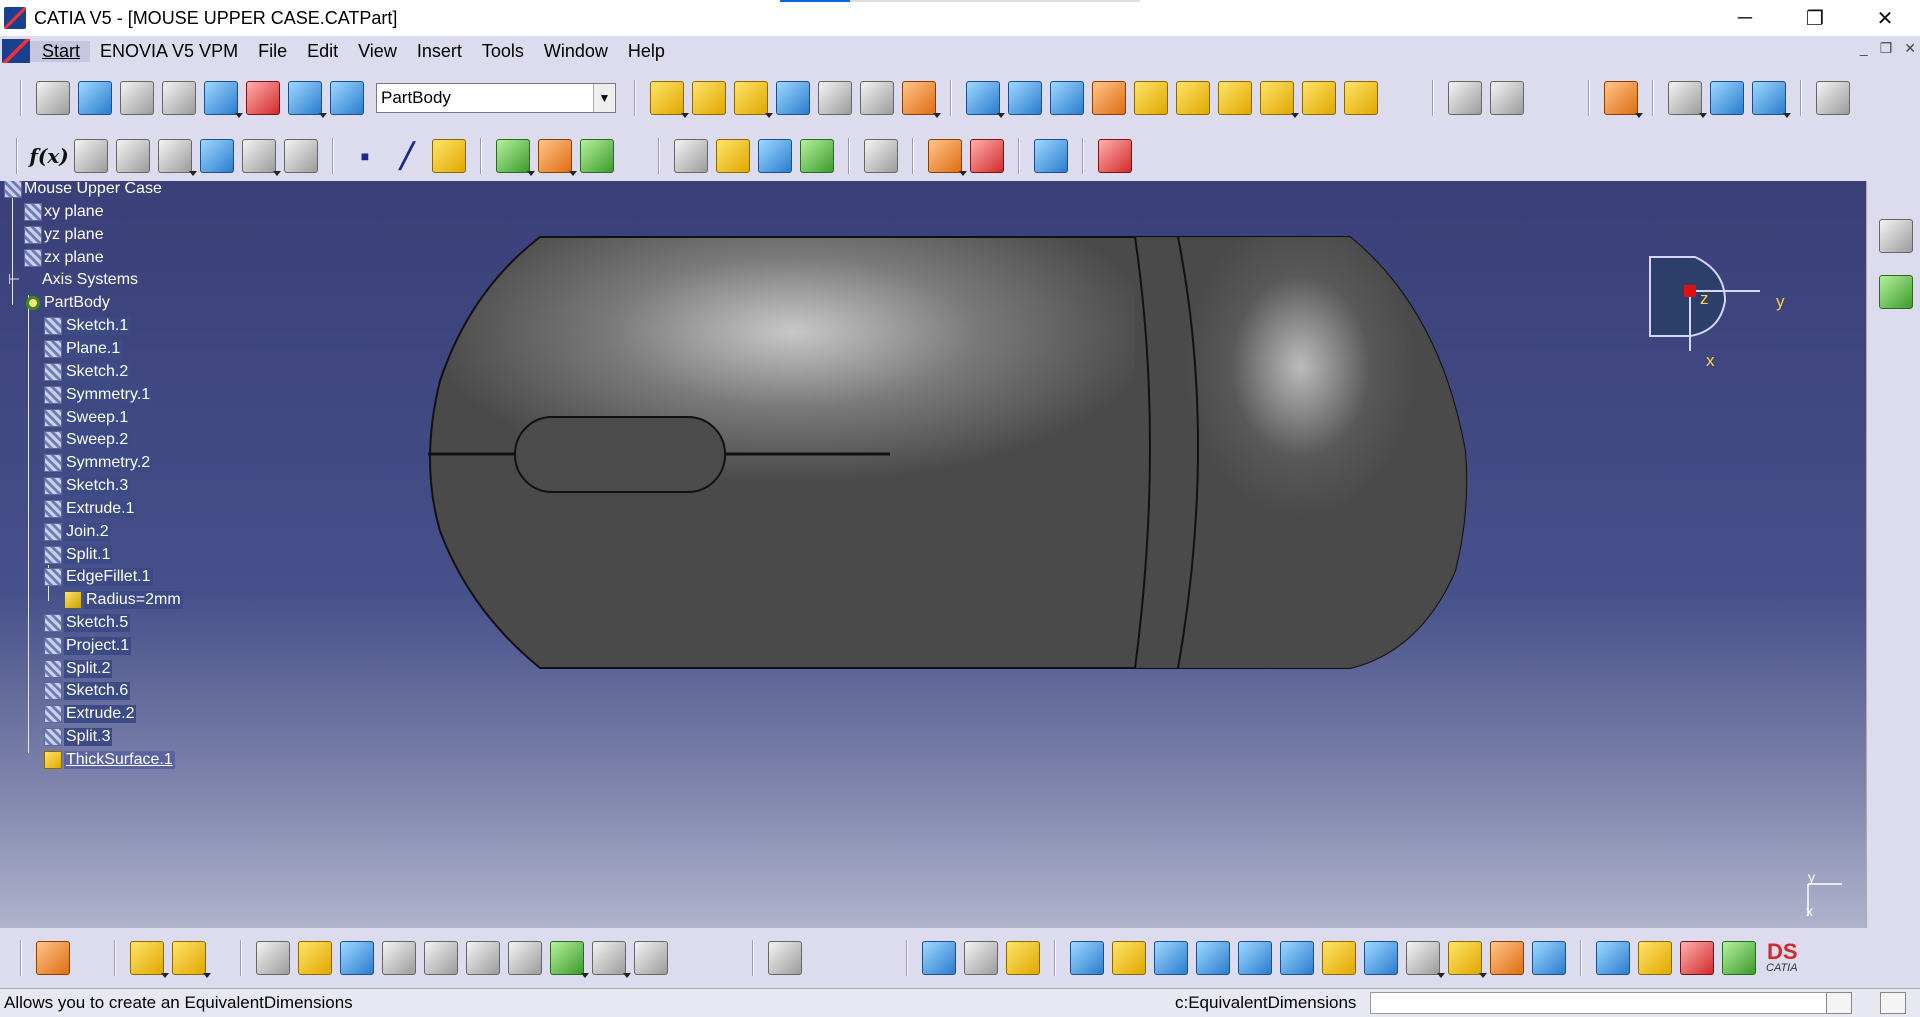 The image size is (1920, 1017). Describe the element at coordinates (123, 600) in the screenshot. I see `tree-item-radius: Radius=2mm` at that location.